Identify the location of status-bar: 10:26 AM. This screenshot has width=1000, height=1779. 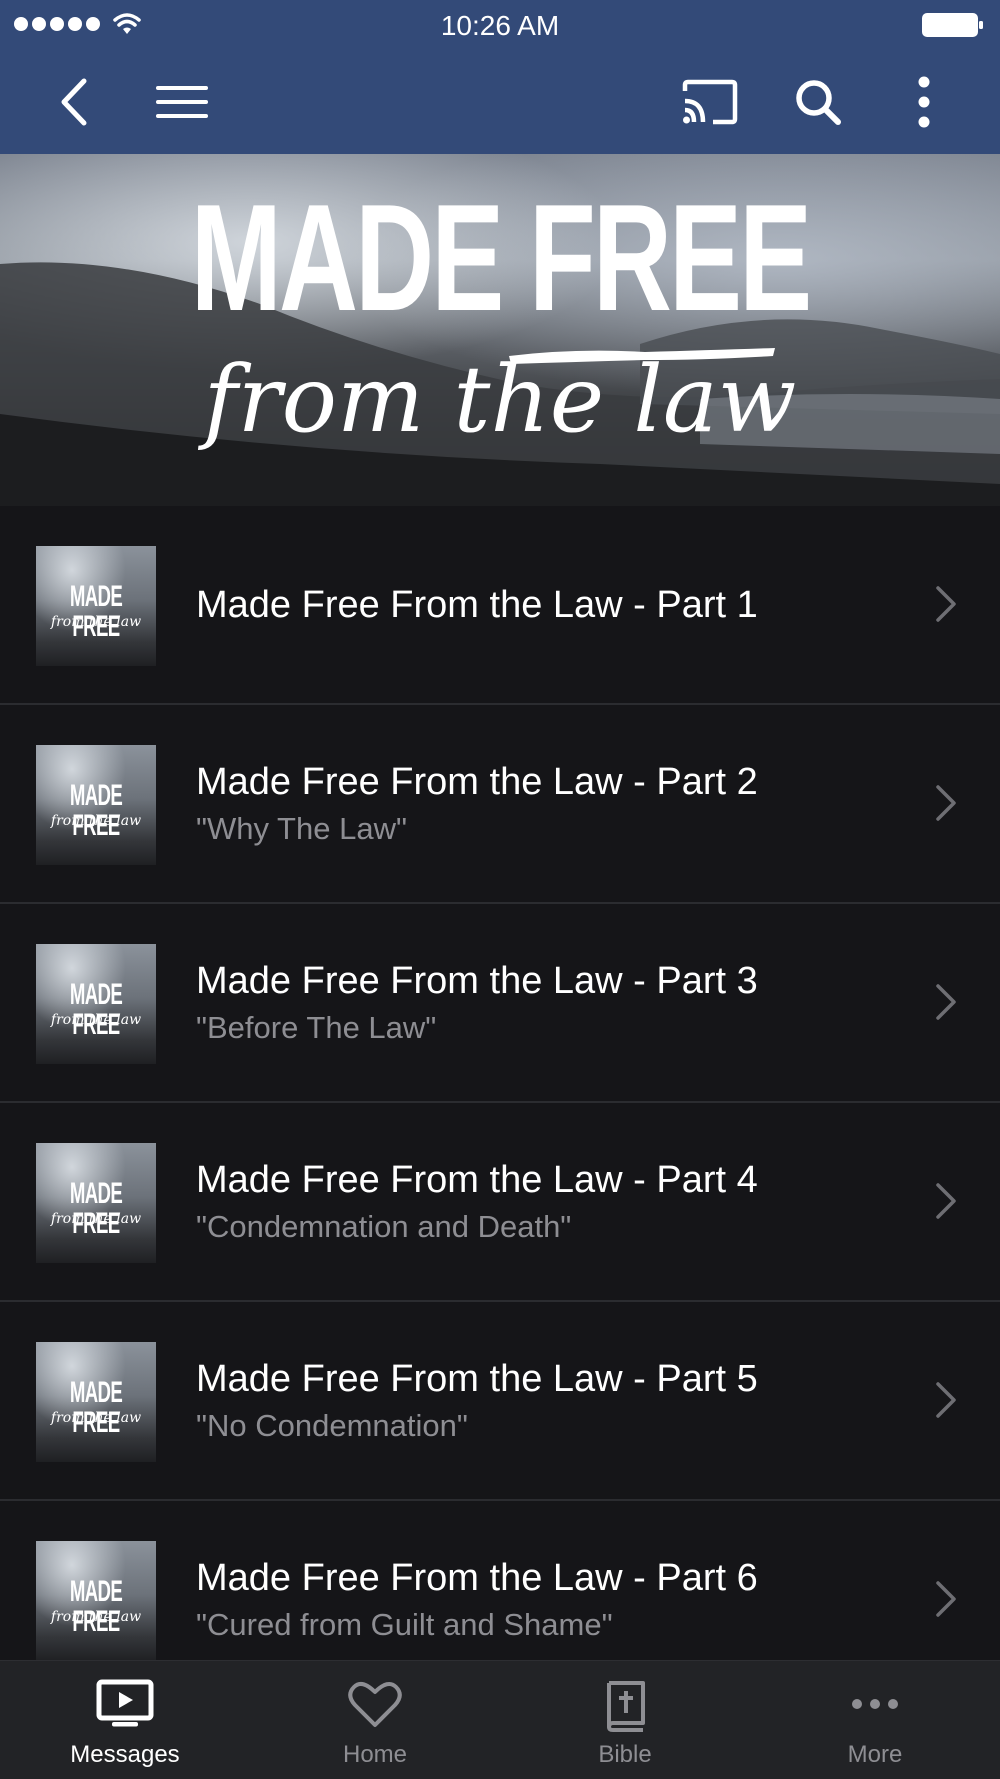
(500, 25).